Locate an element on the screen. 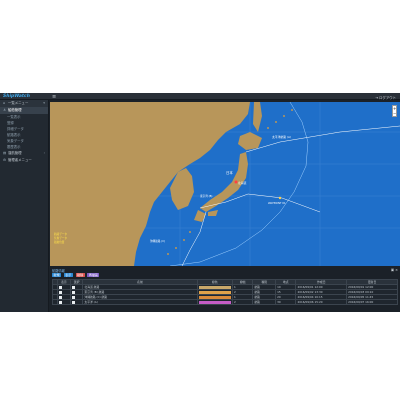 The height and width of the screenshot is (400, 400). points-value: 20 is located at coordinates (279, 297).